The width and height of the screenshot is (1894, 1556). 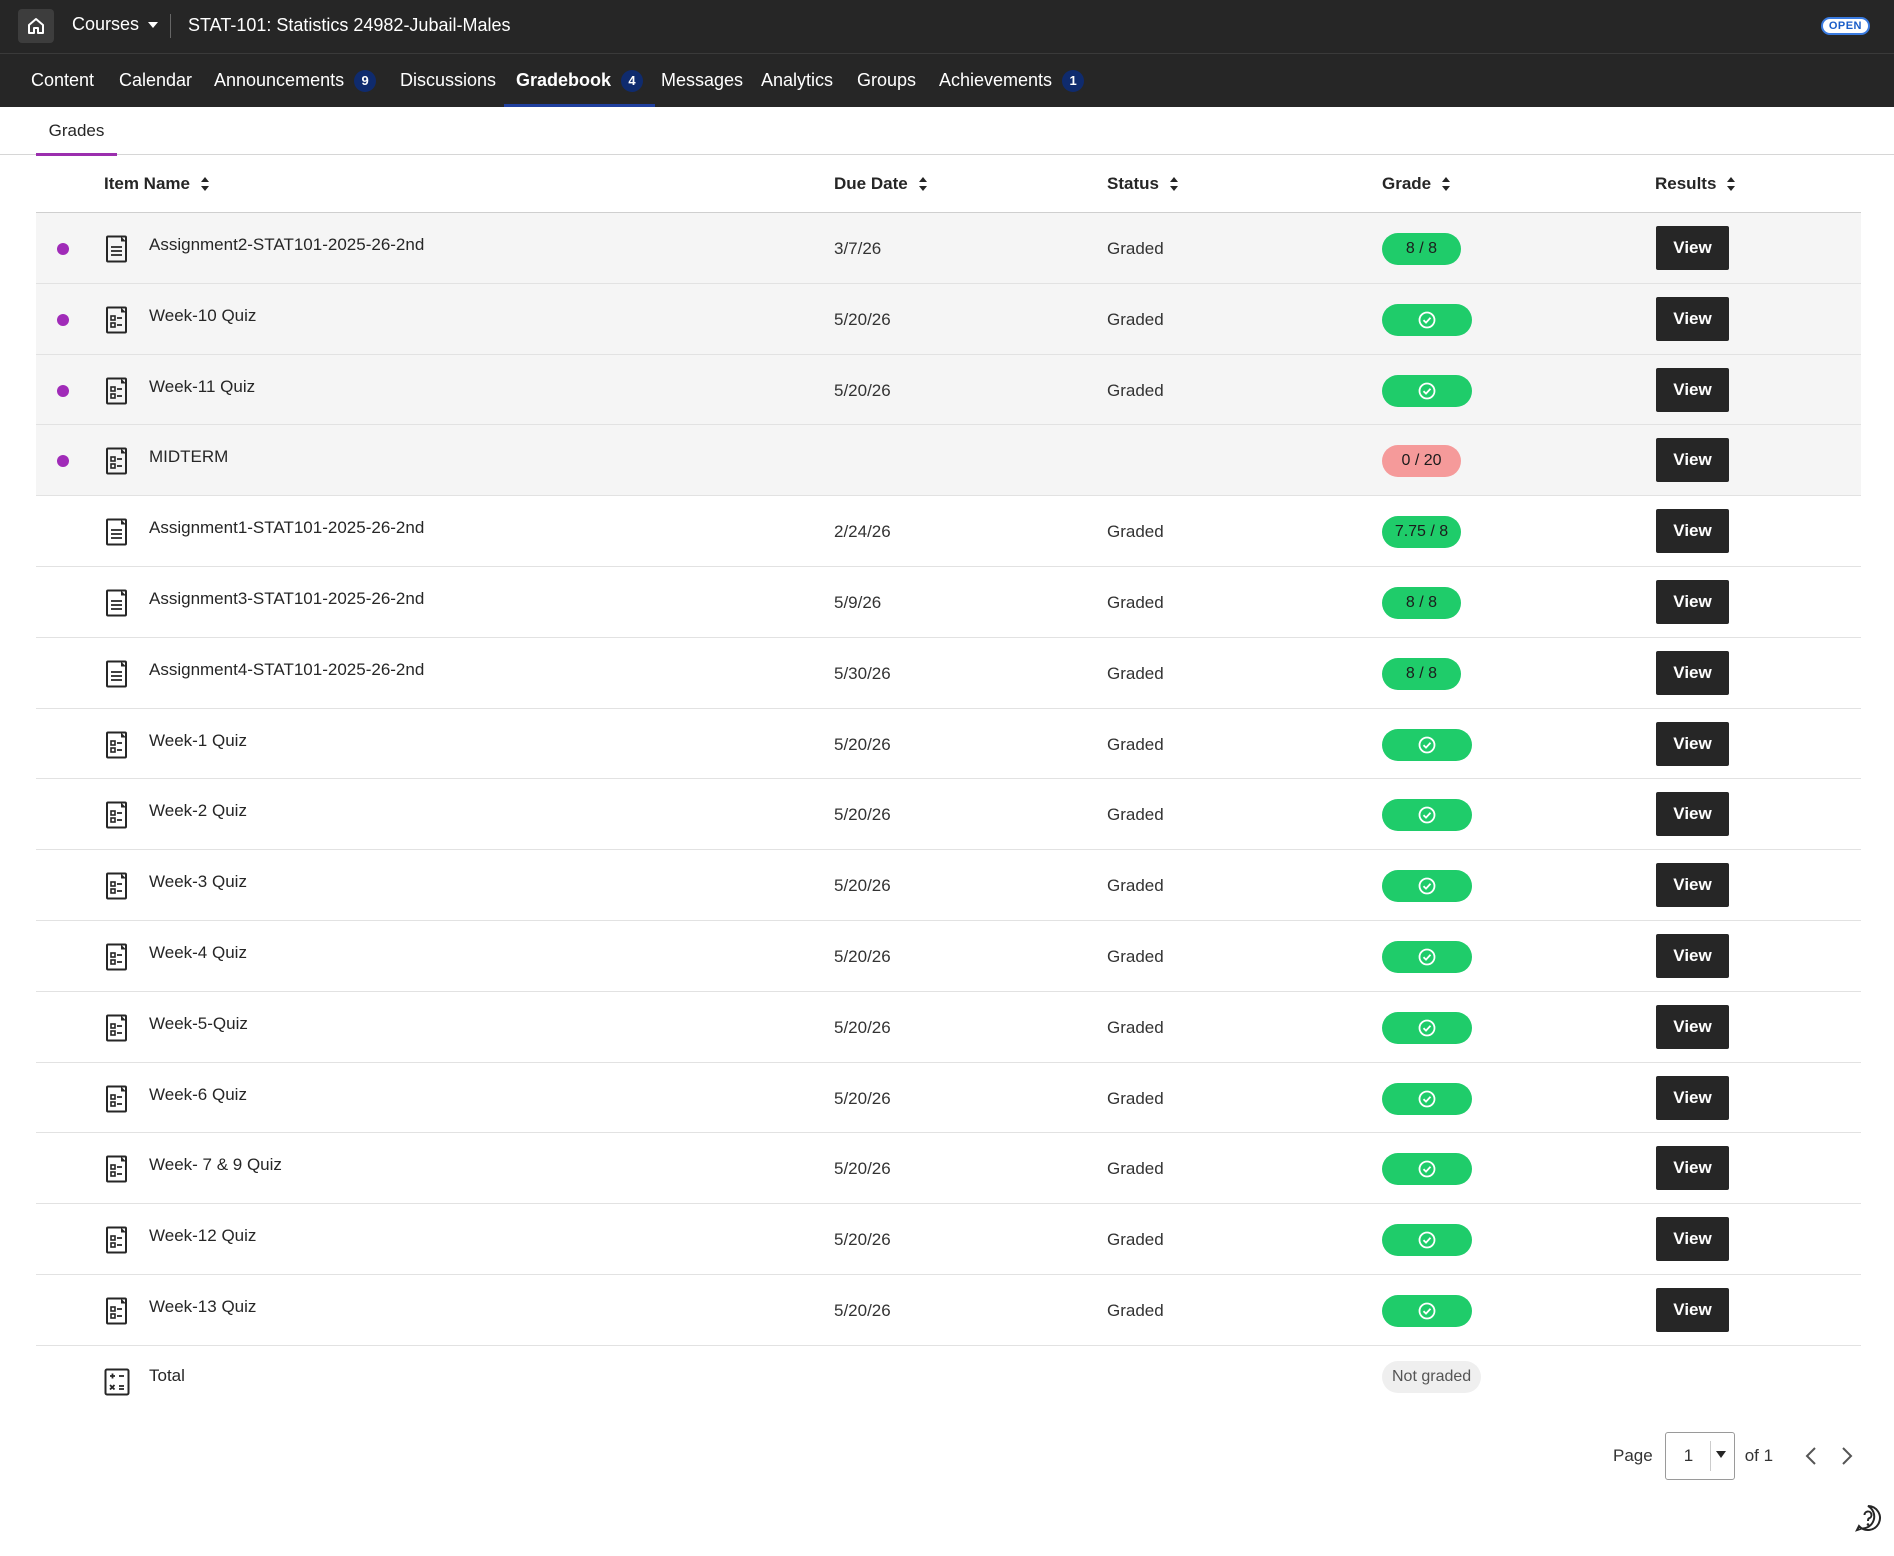 I want to click on help-icon, so click(x=1868, y=1518).